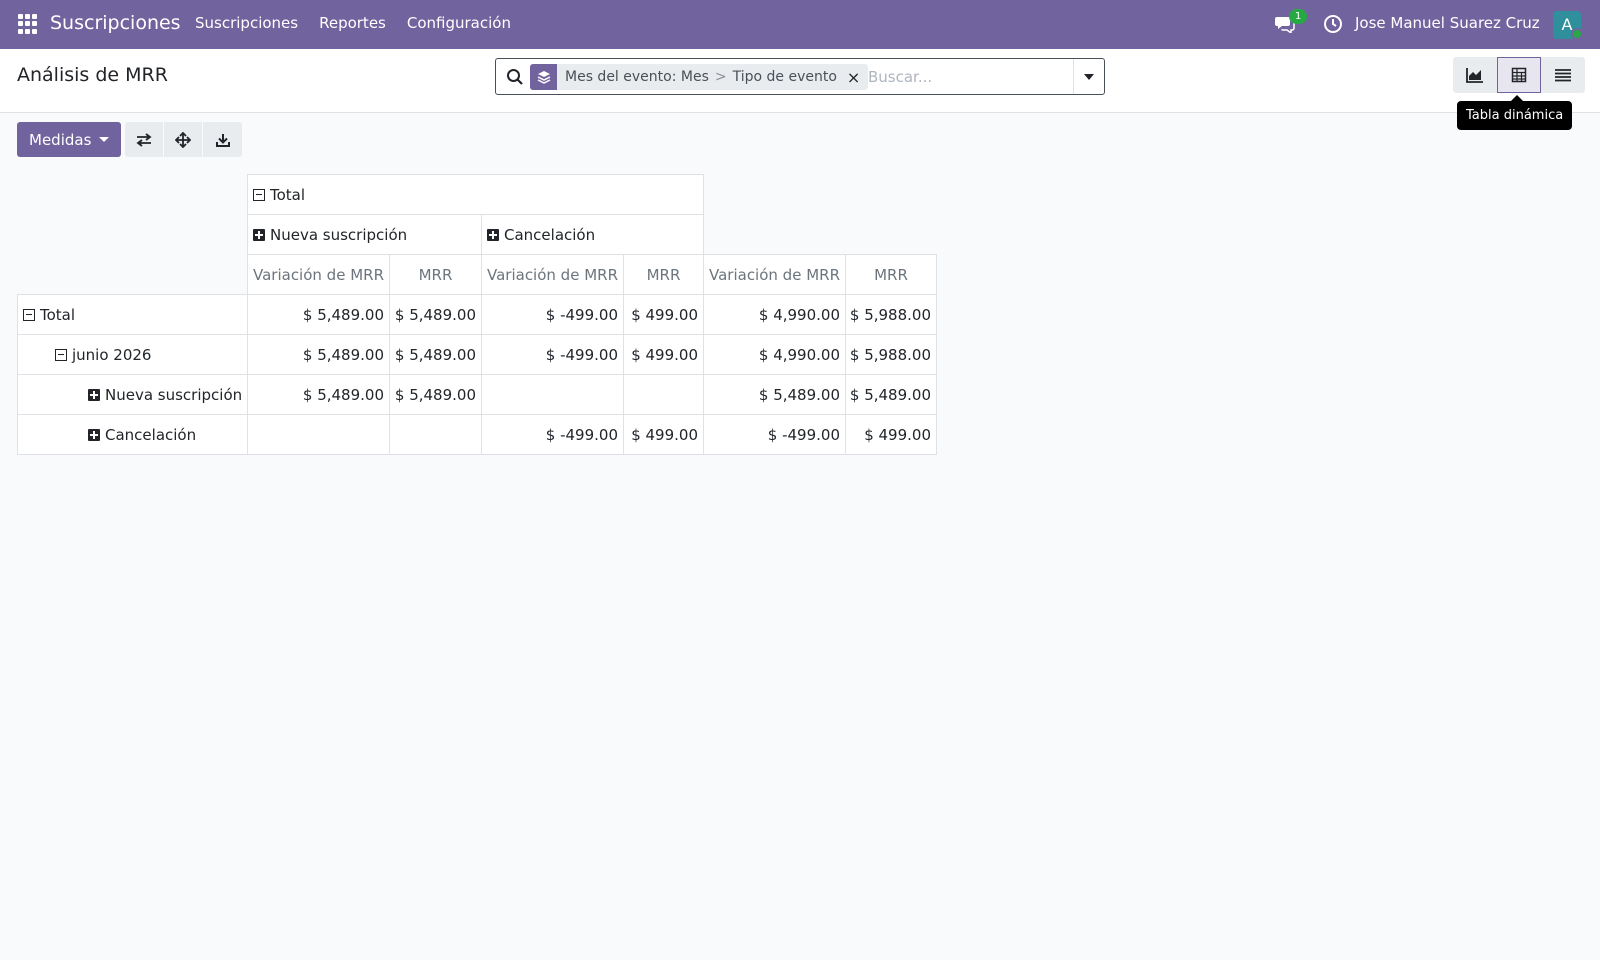 The image size is (1600, 960). Describe the element at coordinates (246, 23) in the screenshot. I see `menu-item-suscripciones: Suscripciones` at that location.